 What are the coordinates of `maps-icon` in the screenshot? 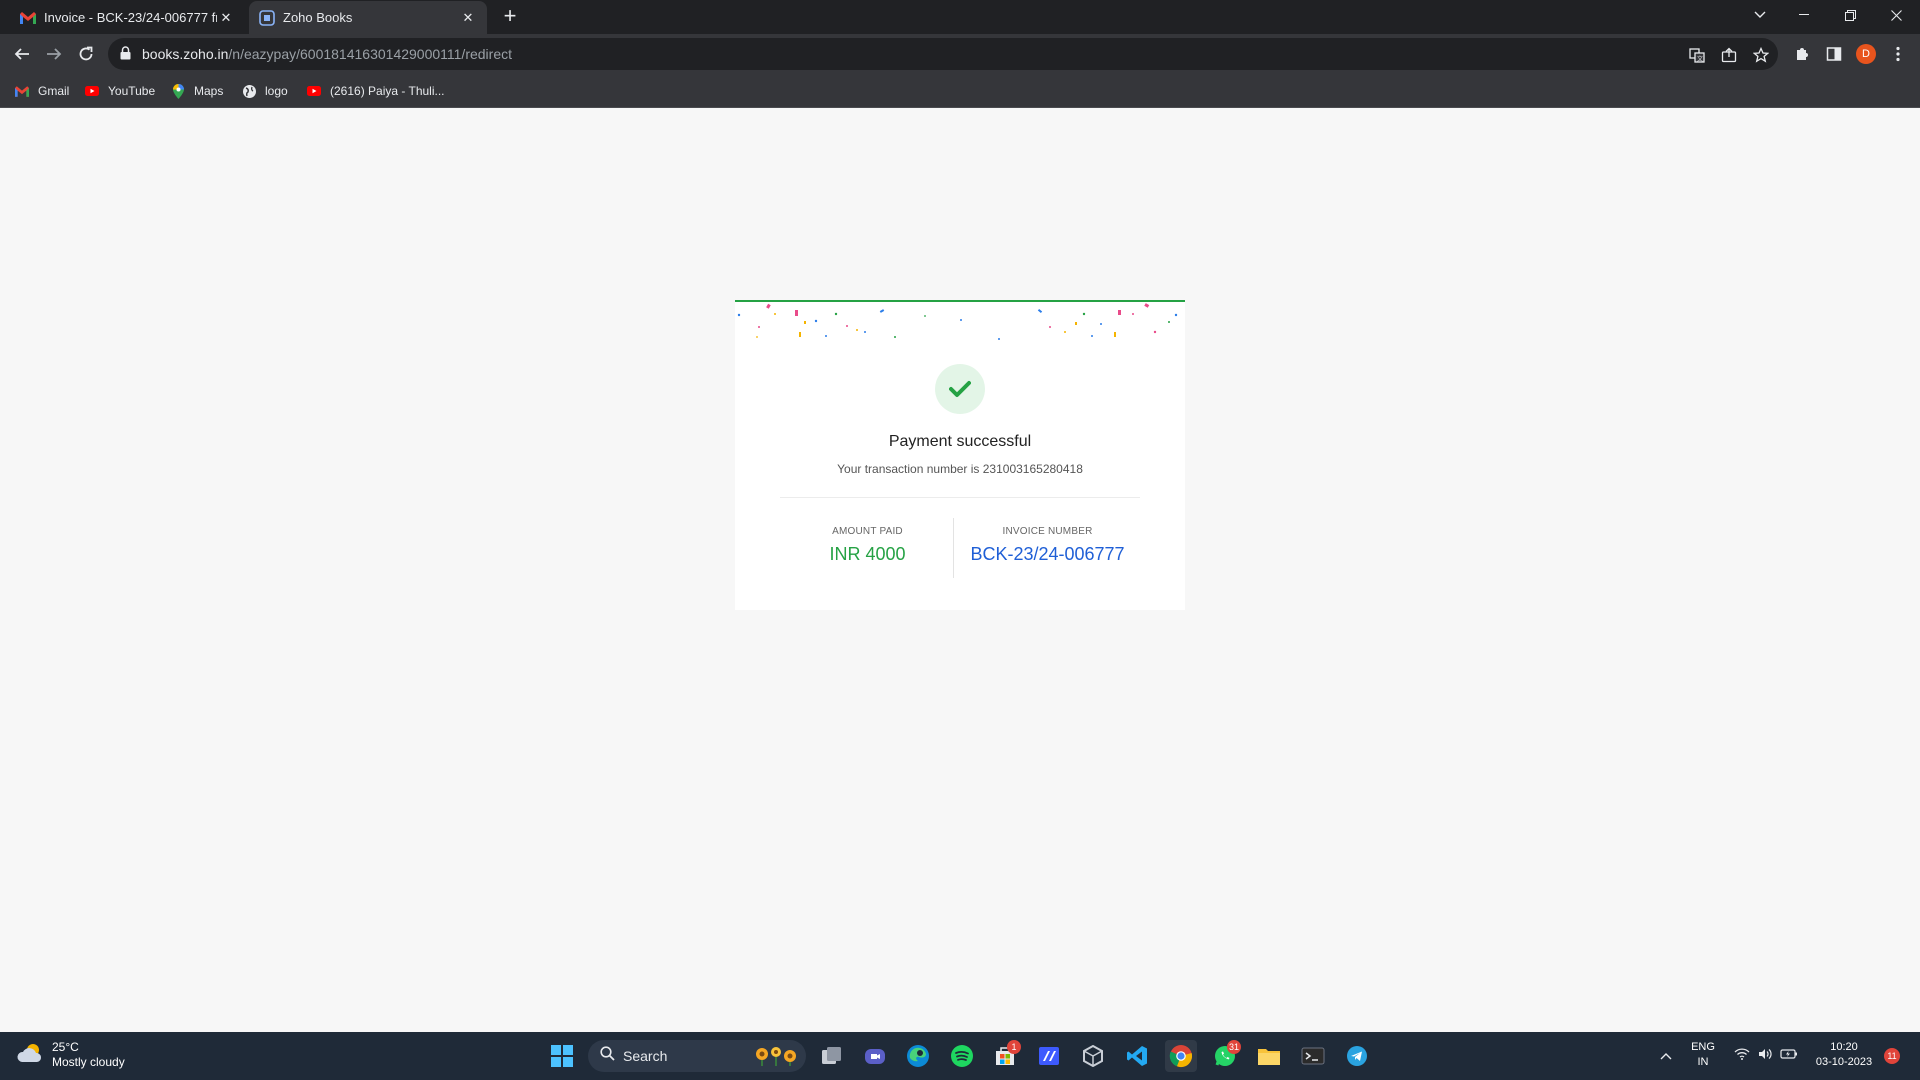 It's located at (178, 91).